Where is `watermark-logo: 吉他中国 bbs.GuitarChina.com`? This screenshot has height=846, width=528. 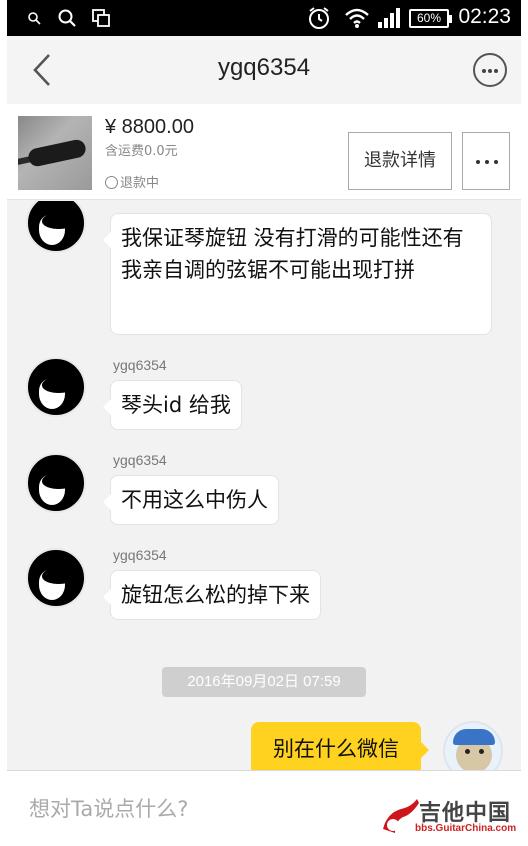
watermark-logo: 吉他中国 bbs.GuitarChina.com is located at coordinates (449, 816).